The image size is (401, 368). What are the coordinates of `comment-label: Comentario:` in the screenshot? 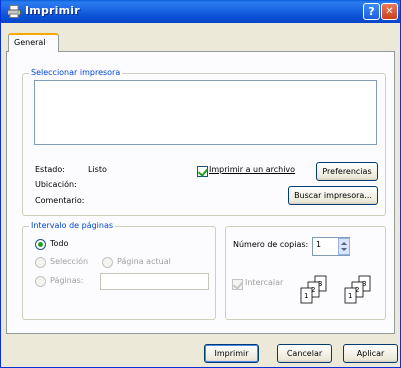 It's located at (60, 200).